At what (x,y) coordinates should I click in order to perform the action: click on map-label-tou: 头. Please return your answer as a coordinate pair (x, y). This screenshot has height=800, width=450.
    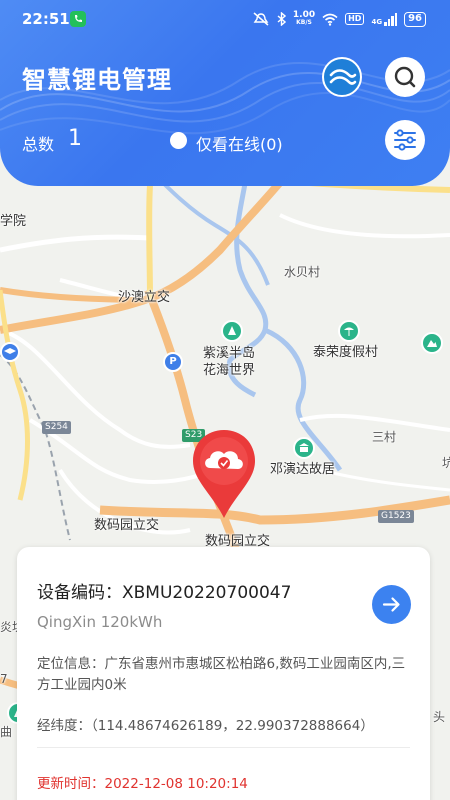
    Looking at the image, I should click on (439, 717).